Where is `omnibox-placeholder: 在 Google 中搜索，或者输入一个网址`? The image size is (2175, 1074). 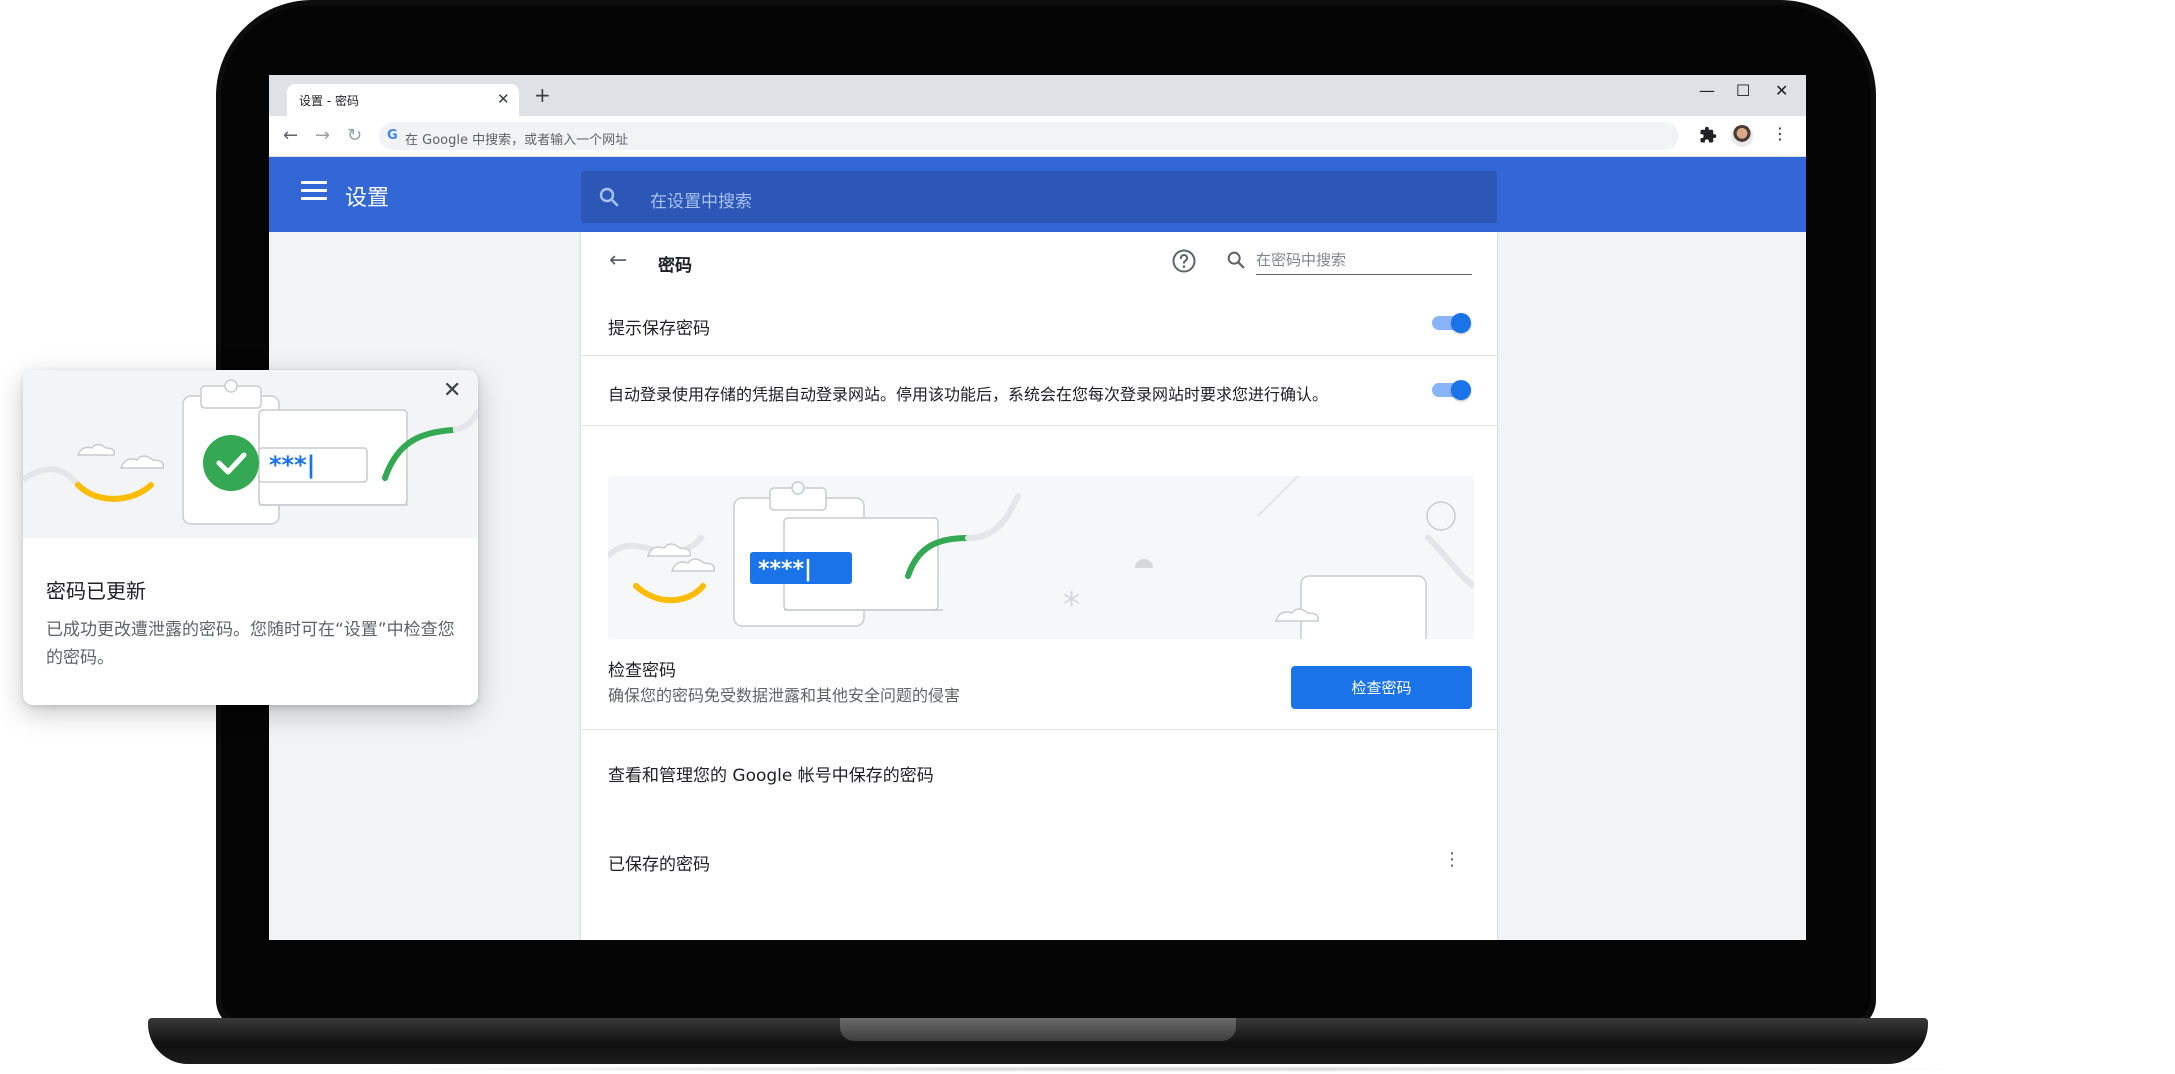
omnibox-placeholder: 在 Google 中搜索，或者输入一个网址 is located at coordinates (517, 140).